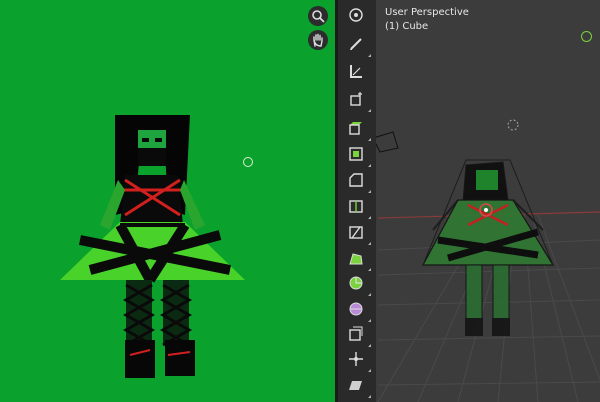  Describe the element at coordinates (356, 71) in the screenshot. I see `measure-icon` at that location.